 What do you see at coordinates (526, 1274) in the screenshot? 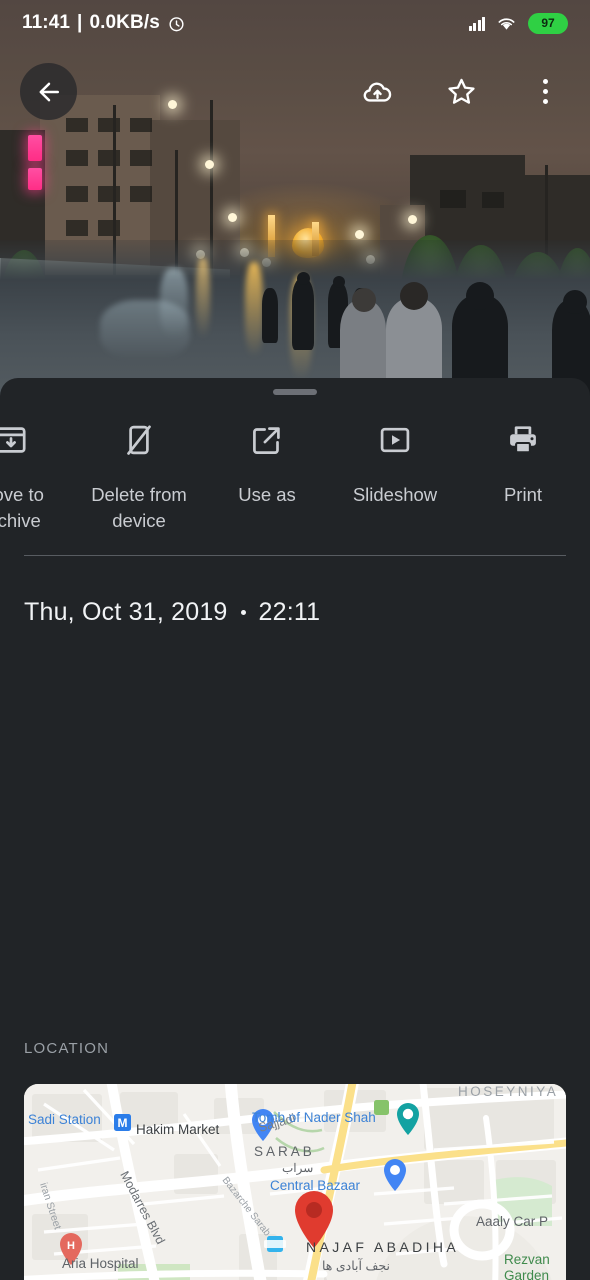
I see `svg-text: Garden` at bounding box center [526, 1274].